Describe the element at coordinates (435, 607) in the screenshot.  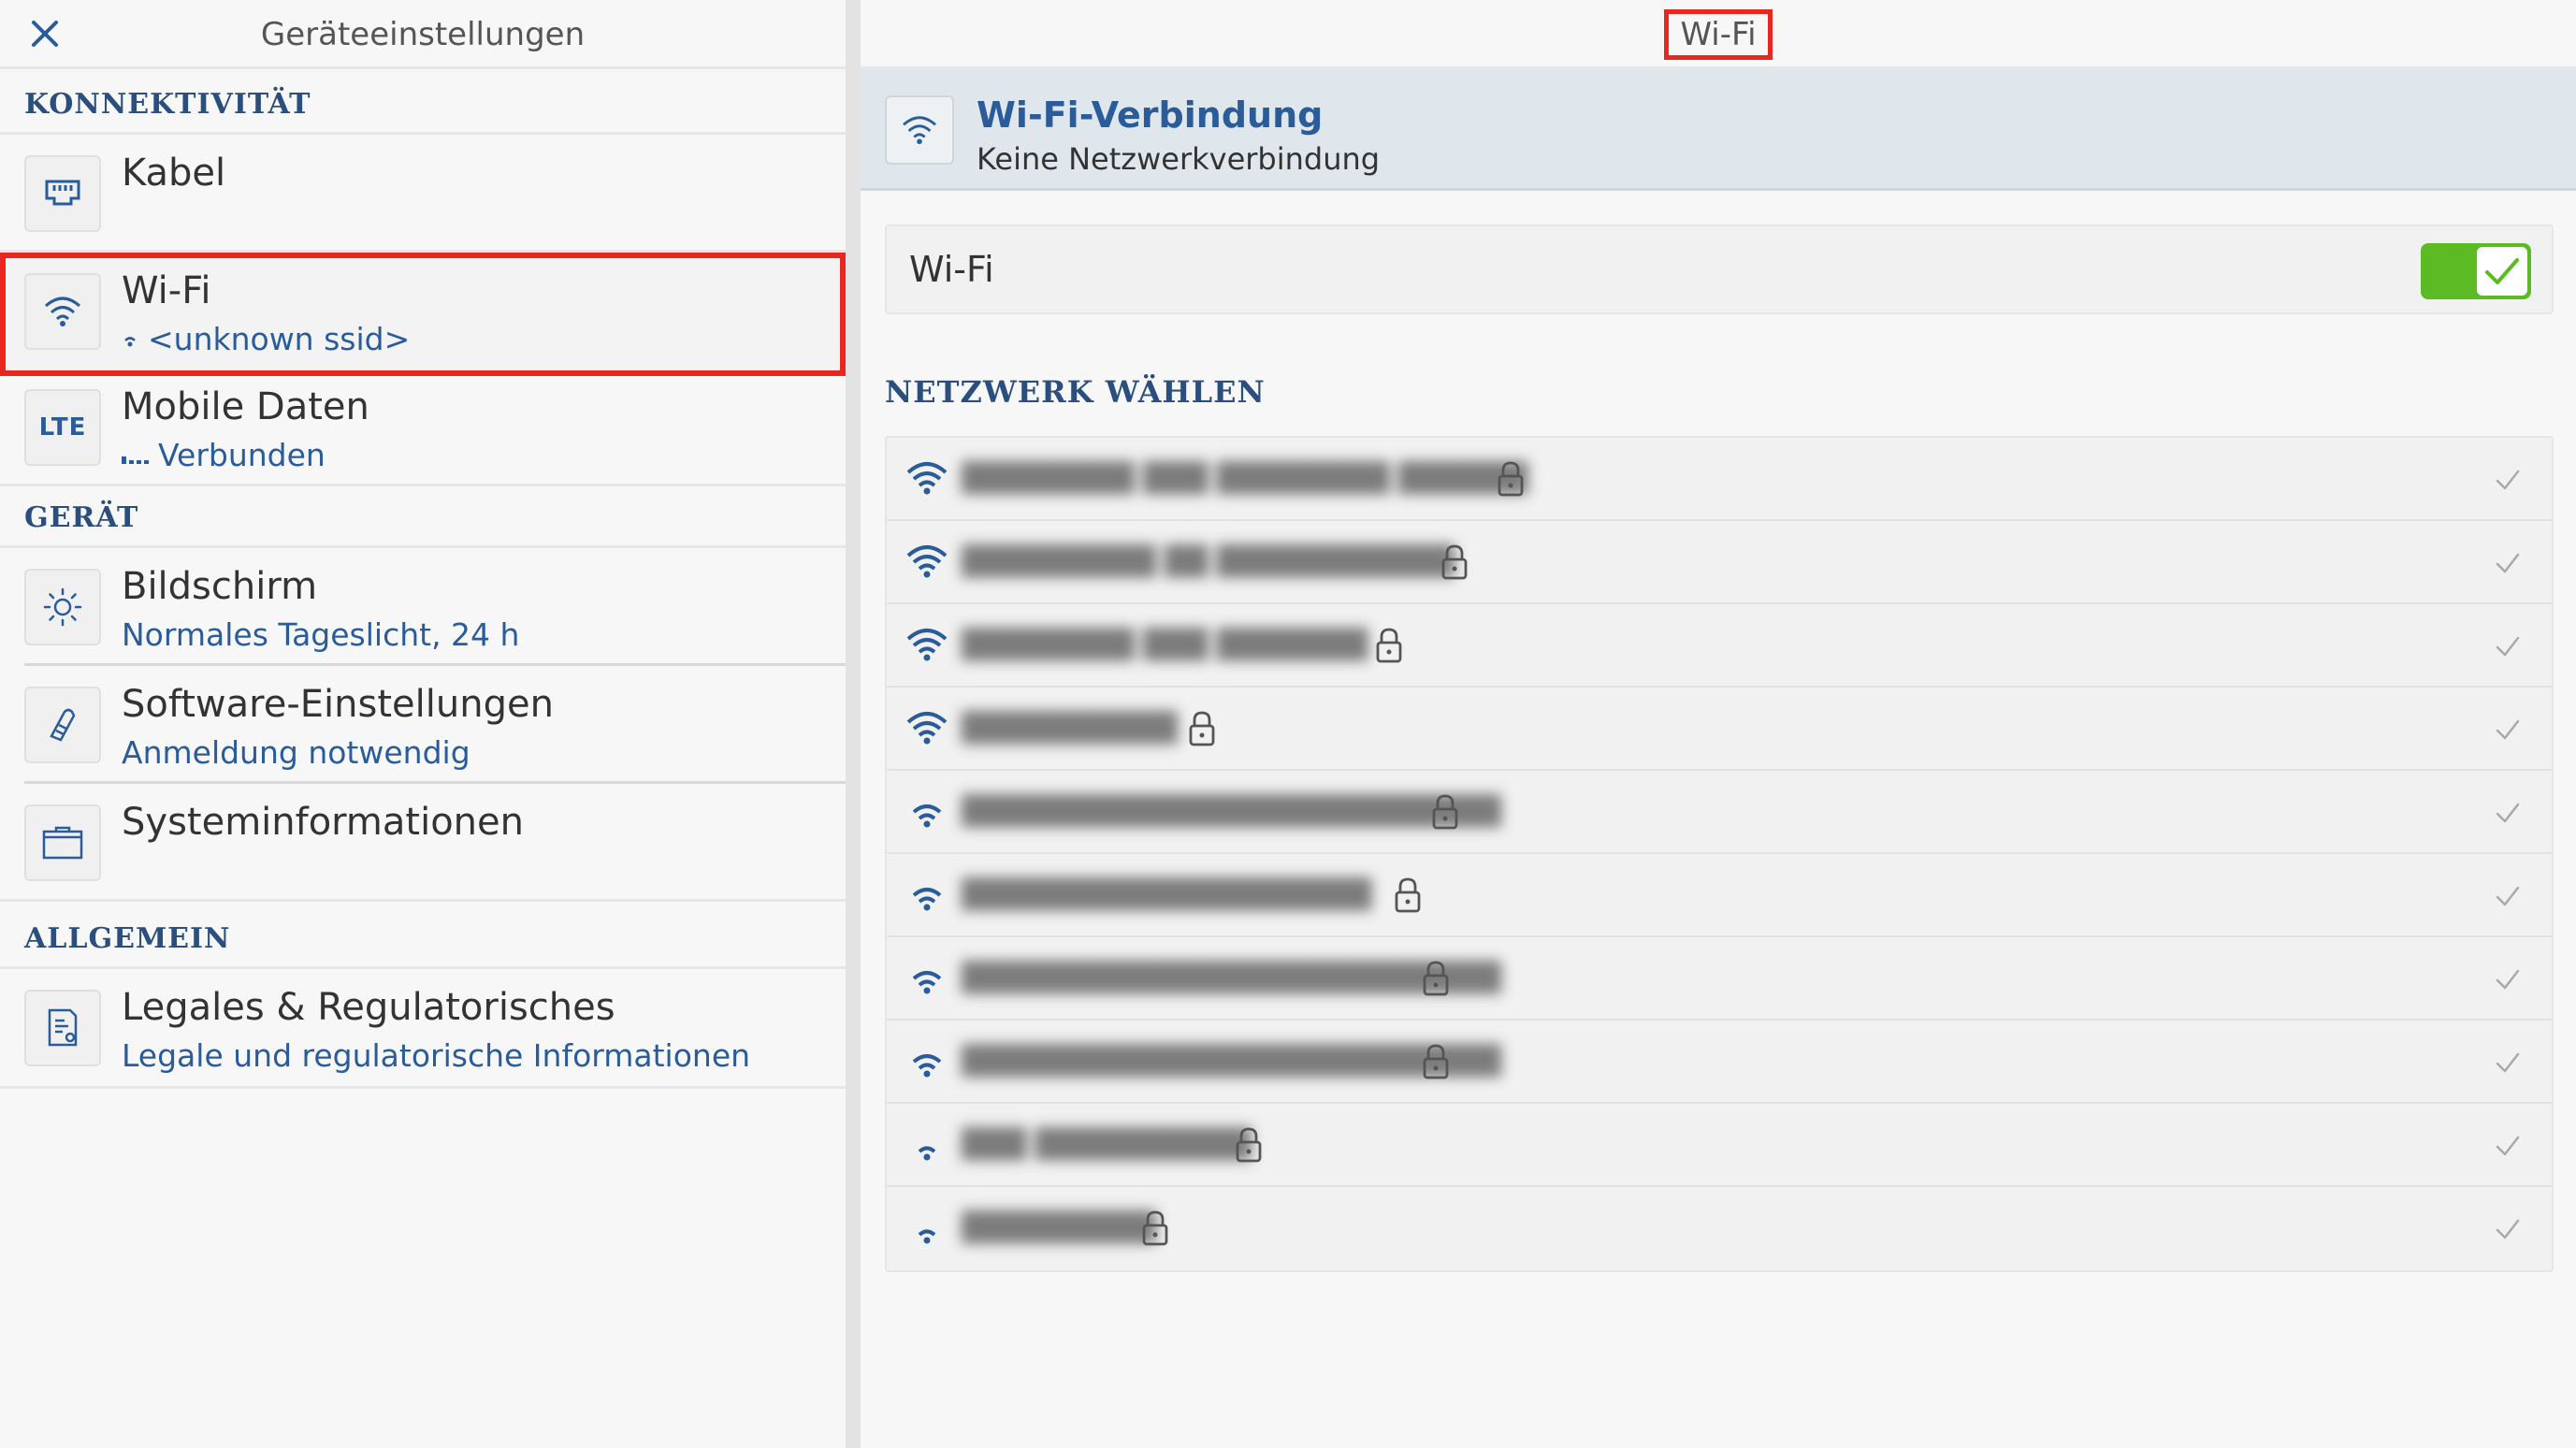
I see `menu-item-display: Bildschirm Normales Tageslicht, 24 h` at that location.